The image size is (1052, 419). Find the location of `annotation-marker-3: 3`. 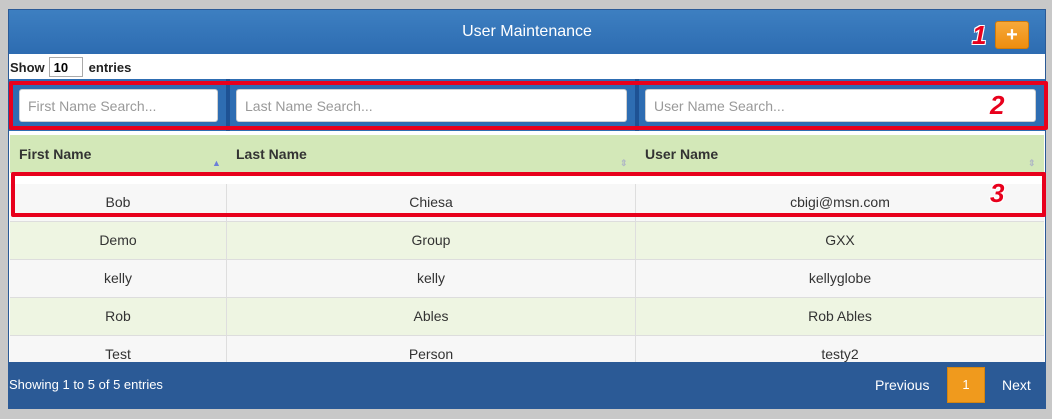

annotation-marker-3: 3 is located at coordinates (997, 193).